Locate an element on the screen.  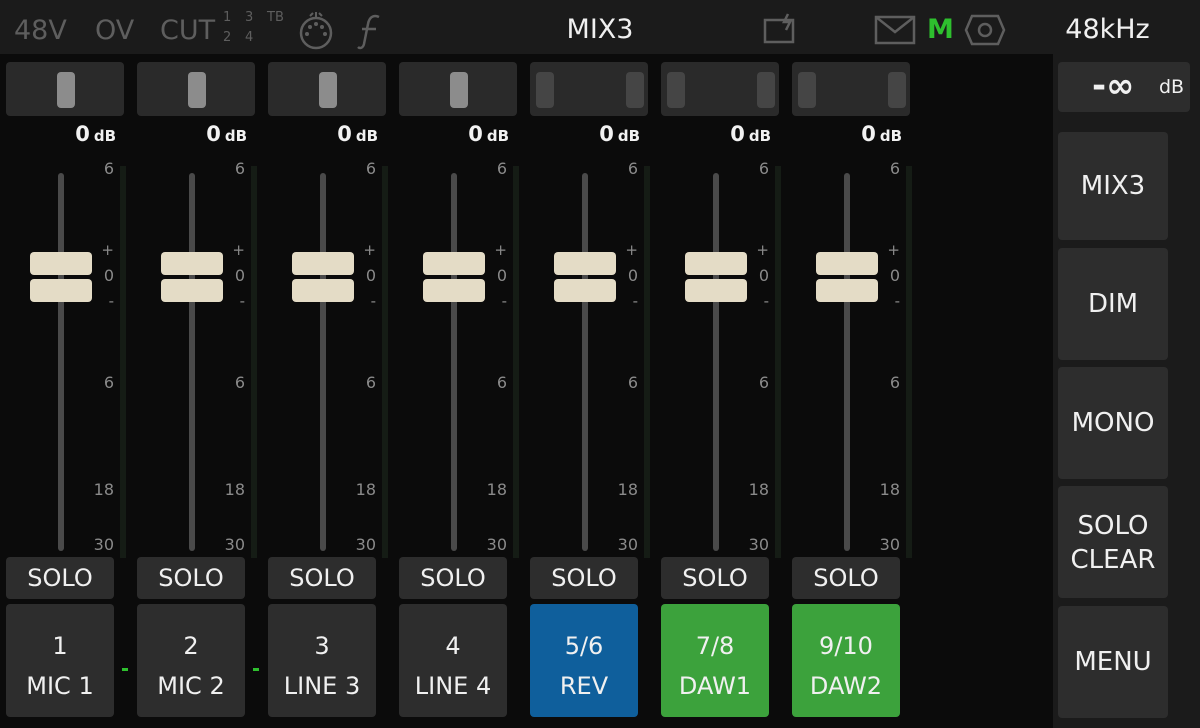
mail-icon is located at coordinates (895, 30).